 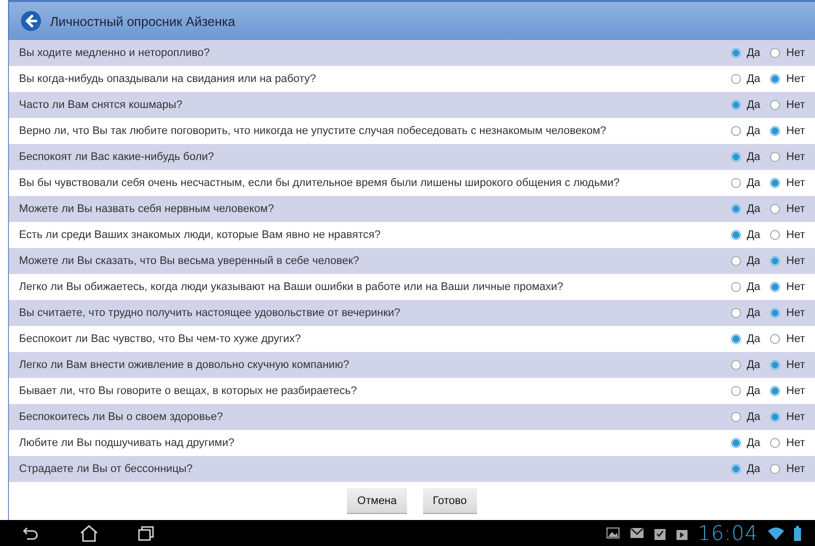 What do you see at coordinates (147, 209) in the screenshot?
I see `question-text: Можете ли Вы назвать себя нервным человеком?` at bounding box center [147, 209].